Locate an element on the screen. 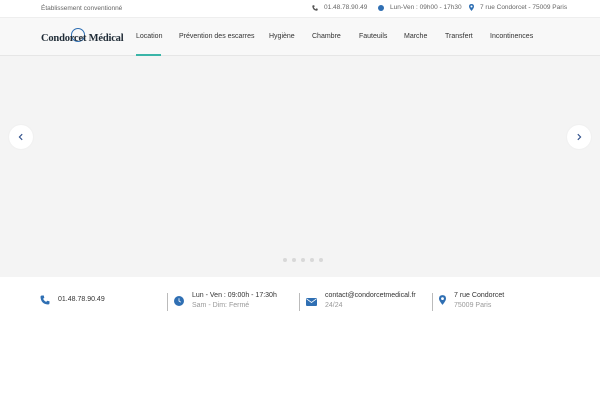 The height and width of the screenshot is (400, 600). info-address-main: 7 rue Condorcet is located at coordinates (479, 295).